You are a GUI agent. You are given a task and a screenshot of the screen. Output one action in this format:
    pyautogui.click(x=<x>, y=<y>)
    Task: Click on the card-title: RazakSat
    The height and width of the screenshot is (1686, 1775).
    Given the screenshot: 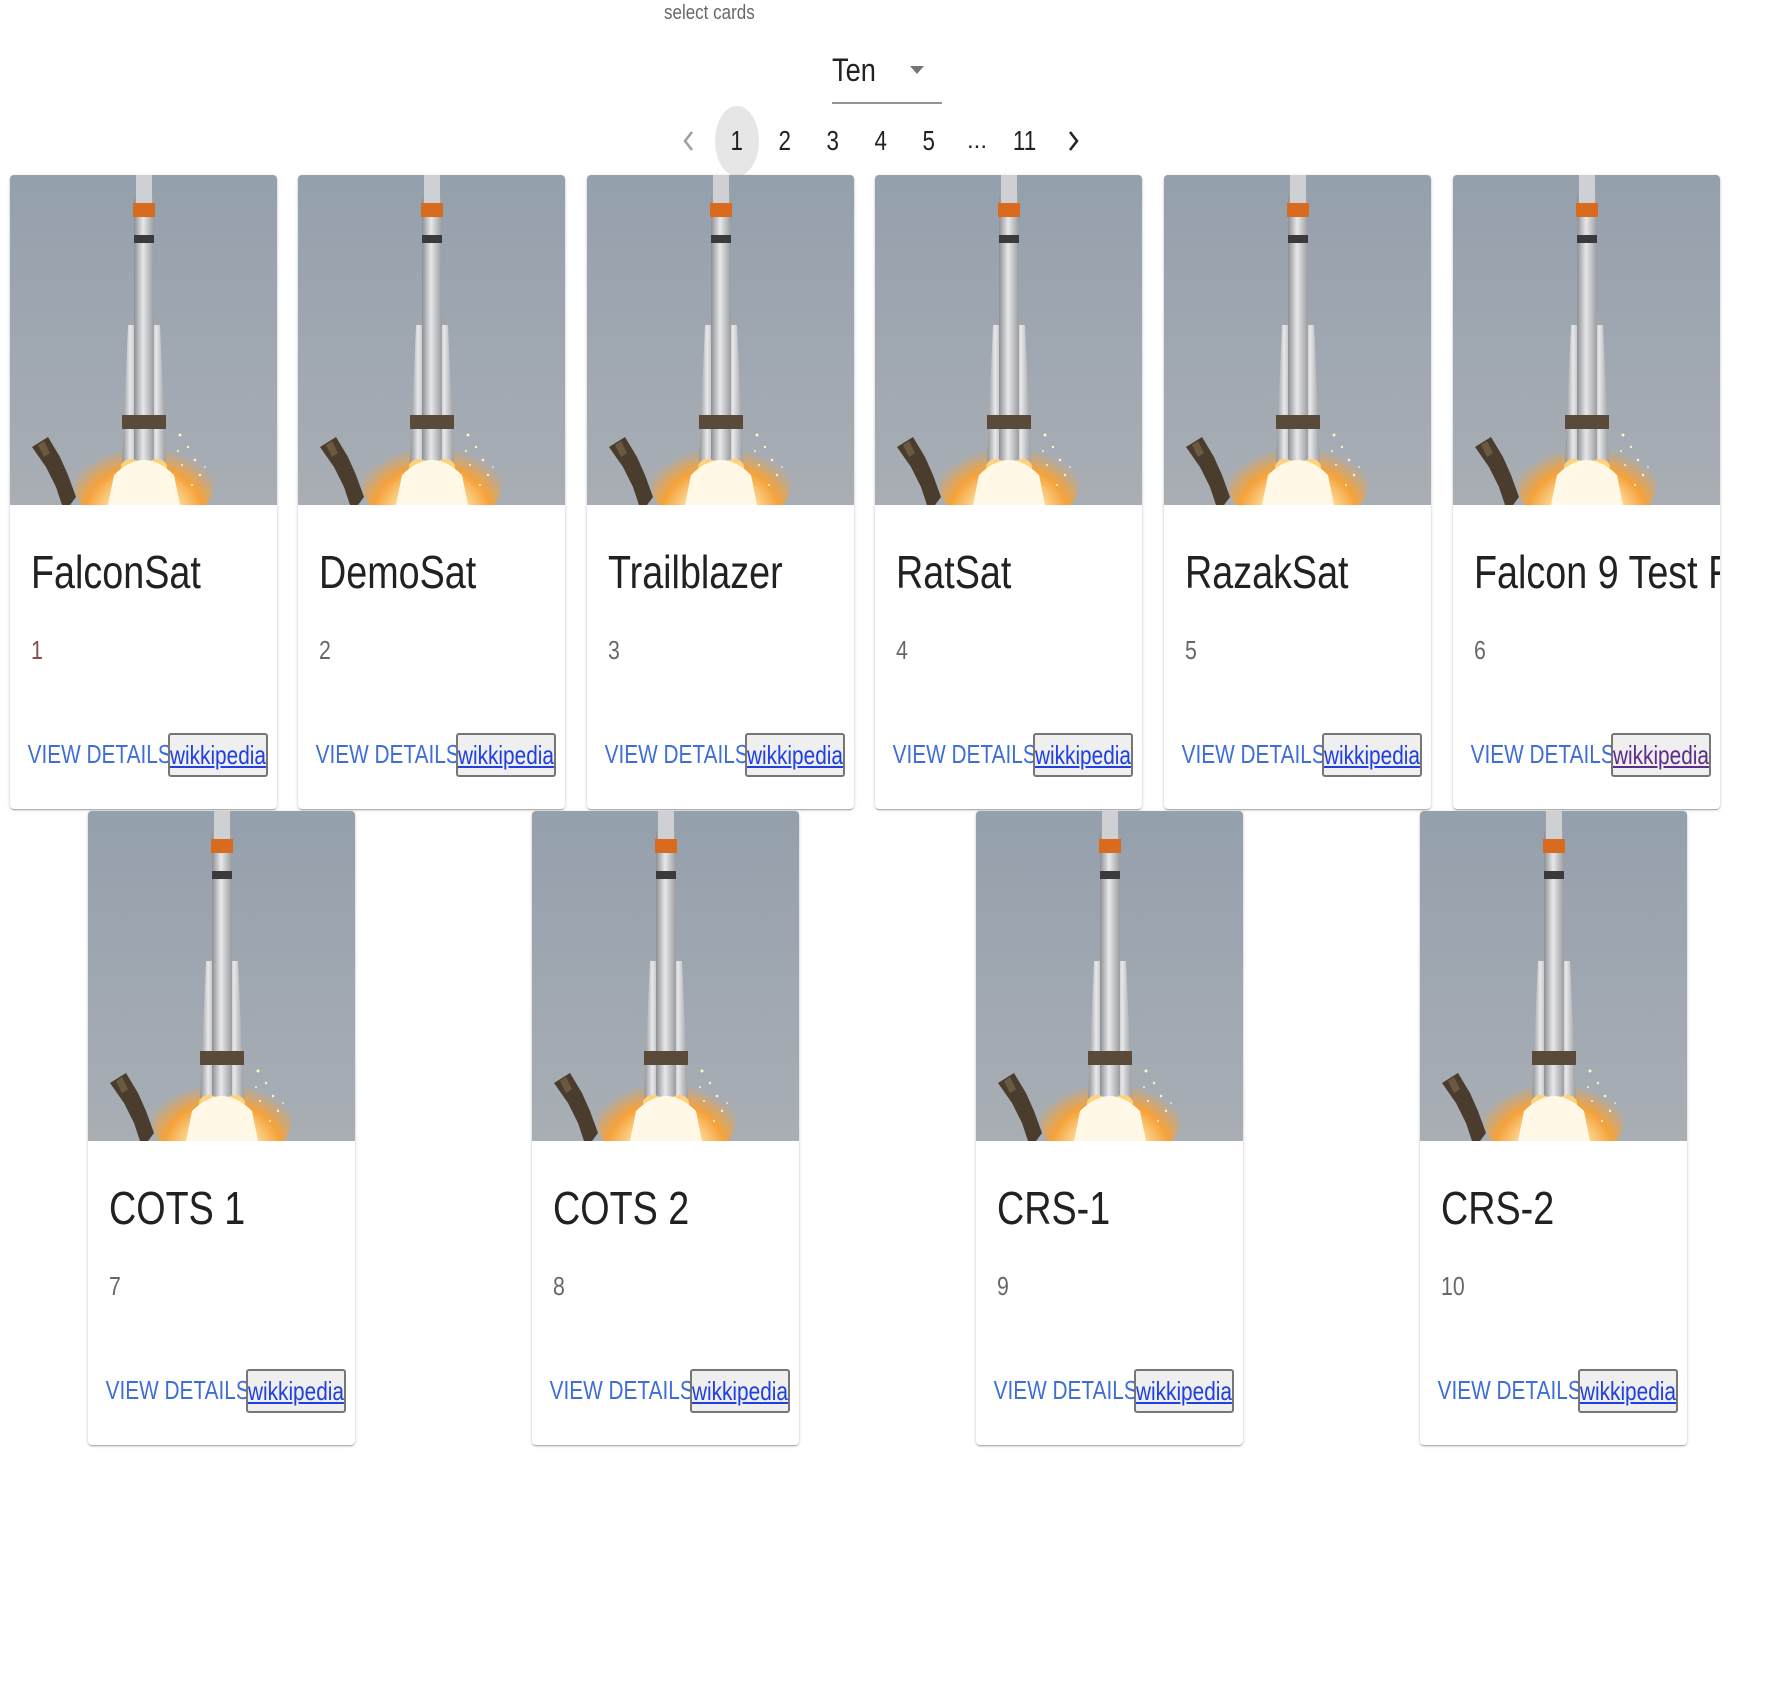 What is the action you would take?
    pyautogui.click(x=1267, y=572)
    